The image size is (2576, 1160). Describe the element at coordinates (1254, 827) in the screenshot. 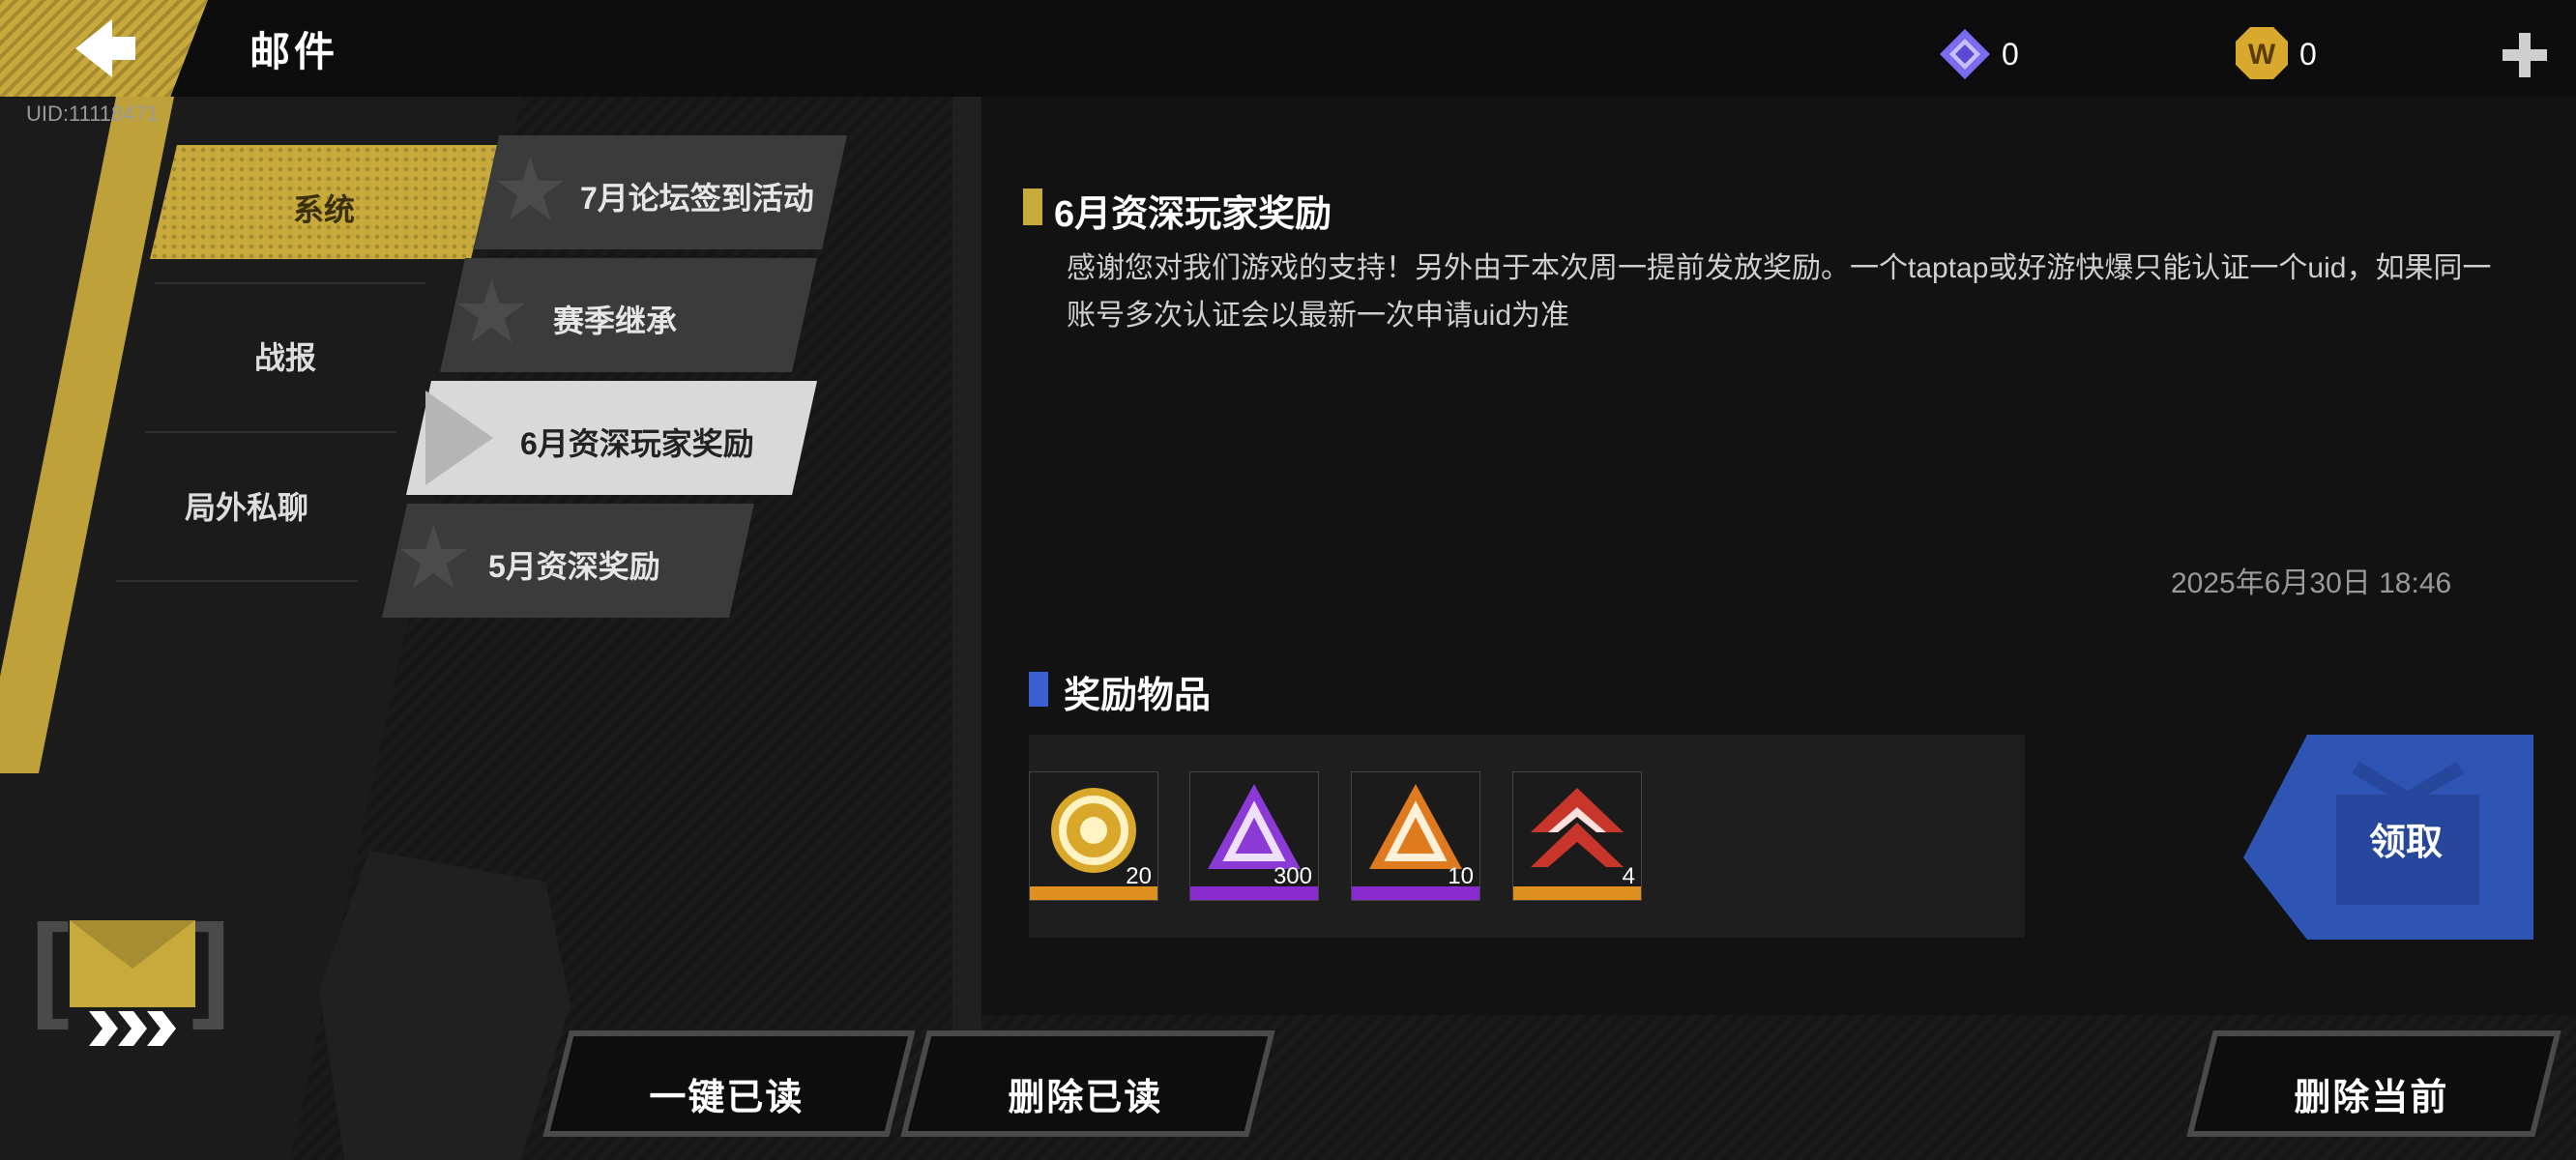

I see `purple-triangle-icon` at that location.